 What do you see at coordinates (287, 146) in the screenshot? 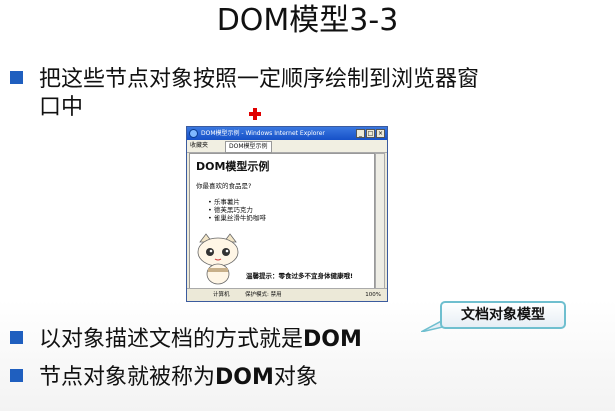
I see `browser-toolbar: 收藏夹 DOM模型示例` at bounding box center [287, 146].